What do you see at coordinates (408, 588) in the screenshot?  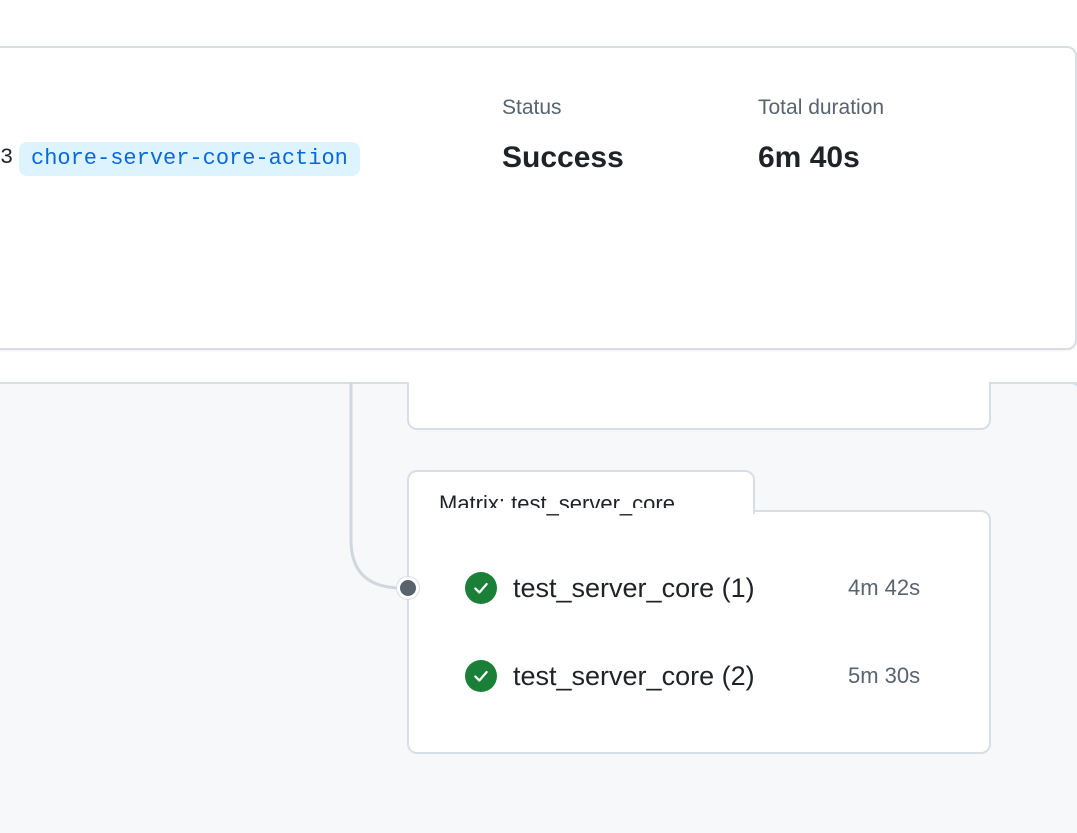 I see `graph-node-dot` at bounding box center [408, 588].